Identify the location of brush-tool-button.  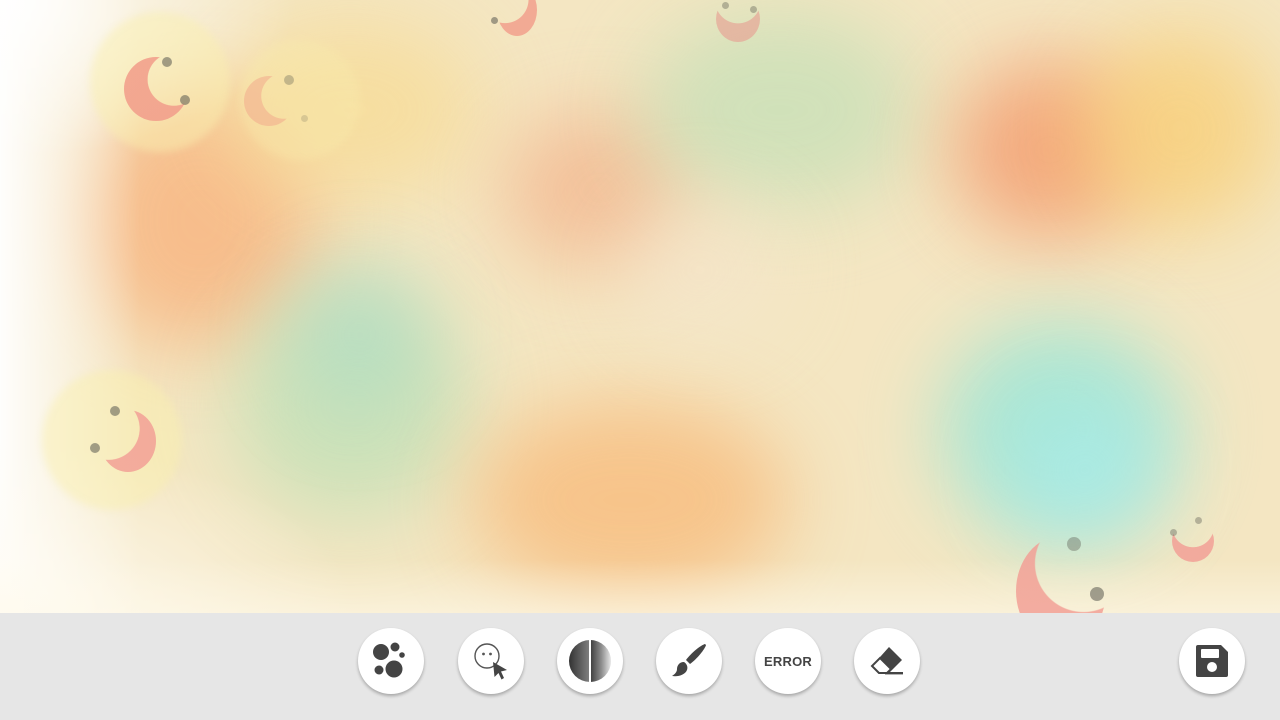
(689, 661).